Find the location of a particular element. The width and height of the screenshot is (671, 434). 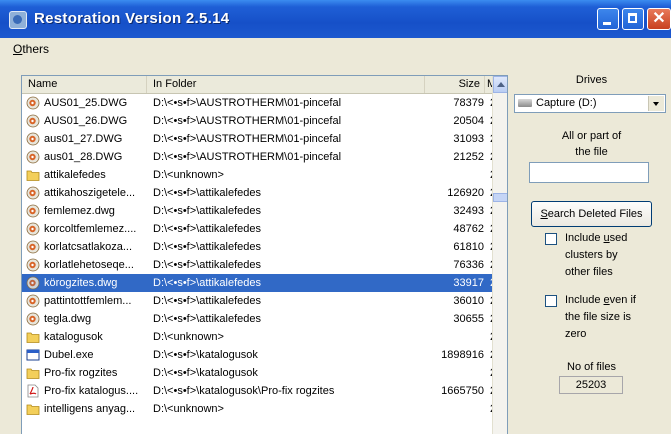

minimize-icon is located at coordinates (608, 19).